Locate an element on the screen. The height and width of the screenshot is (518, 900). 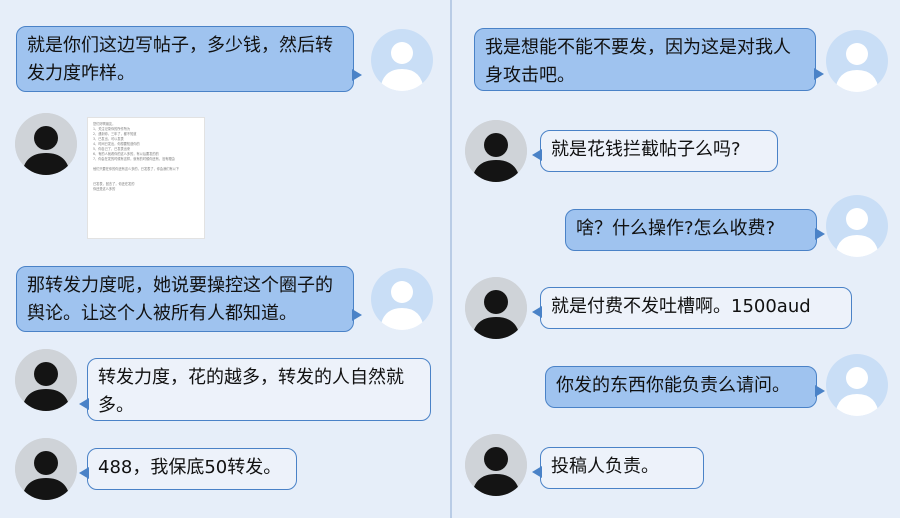
right-msg-5: 你发的东西你能负责么请问。 is located at coordinates (685, 387).